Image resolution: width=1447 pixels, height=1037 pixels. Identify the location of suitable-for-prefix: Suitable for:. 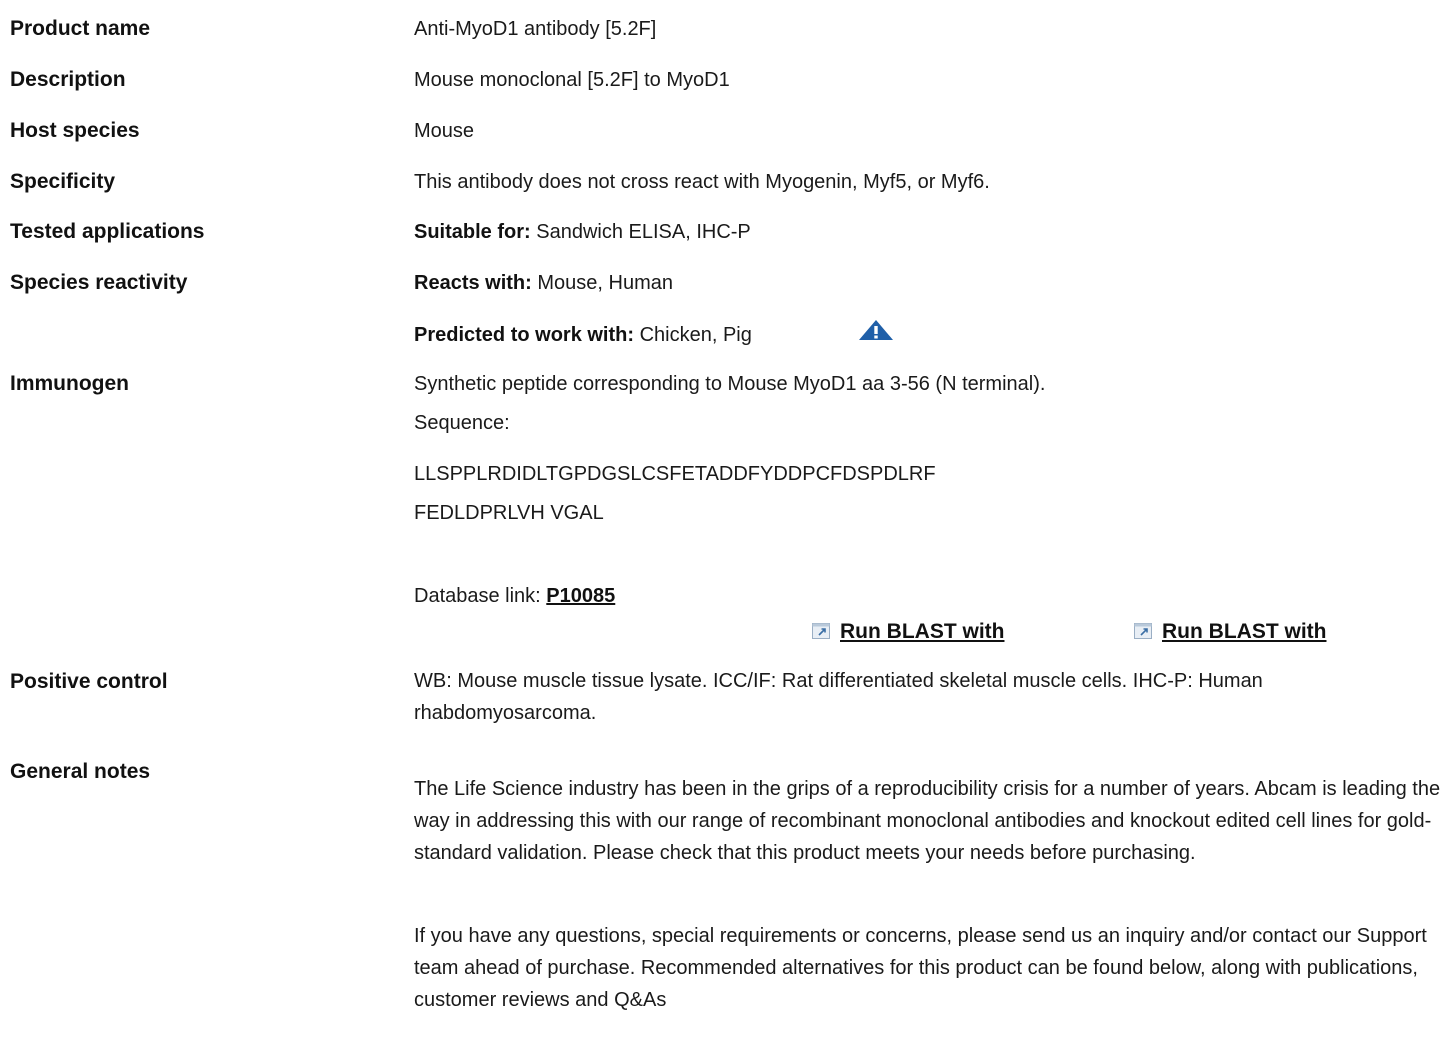
(472, 232).